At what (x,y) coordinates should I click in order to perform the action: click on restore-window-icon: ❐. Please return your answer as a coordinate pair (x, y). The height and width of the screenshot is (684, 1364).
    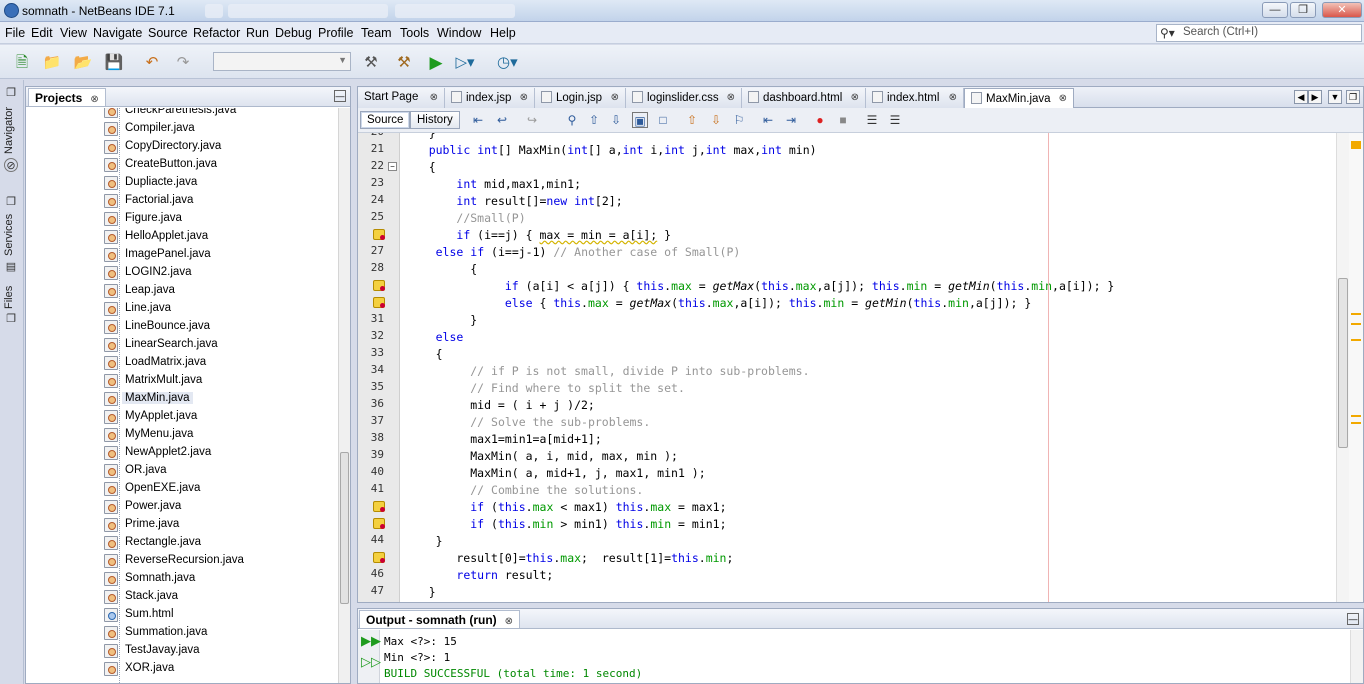
    Looking at the image, I should click on (11, 202).